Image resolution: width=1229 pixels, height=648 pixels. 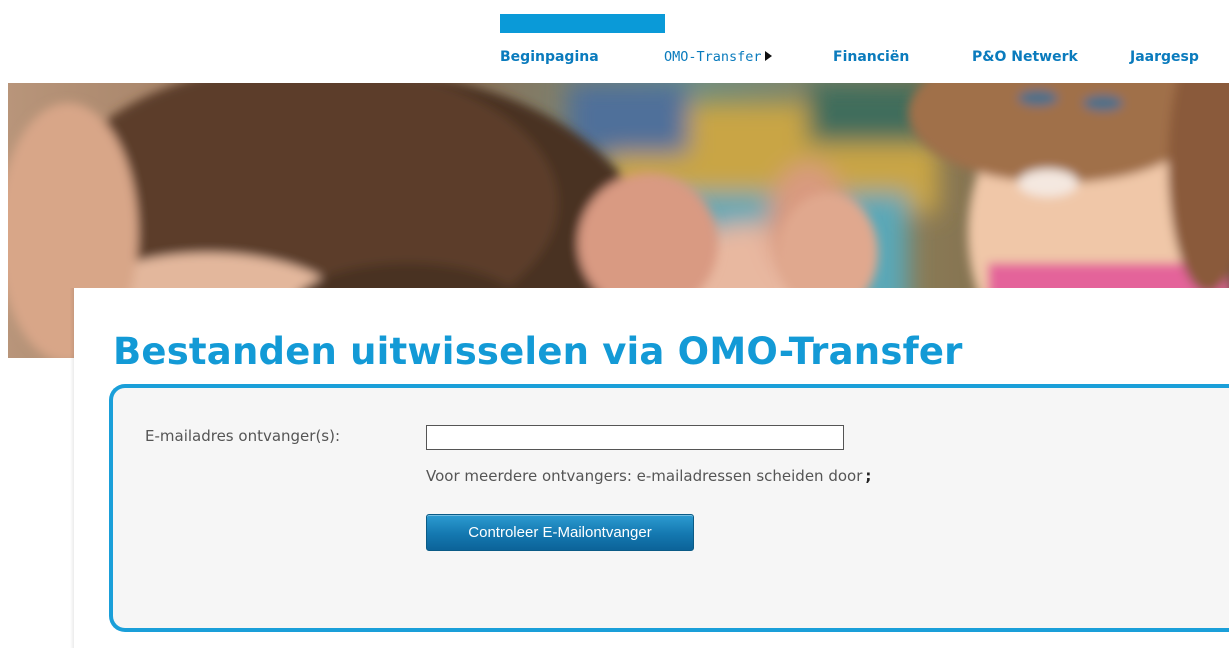 I want to click on nav-item-po-netwerk: P&O Netwerk, so click(x=1025, y=57).